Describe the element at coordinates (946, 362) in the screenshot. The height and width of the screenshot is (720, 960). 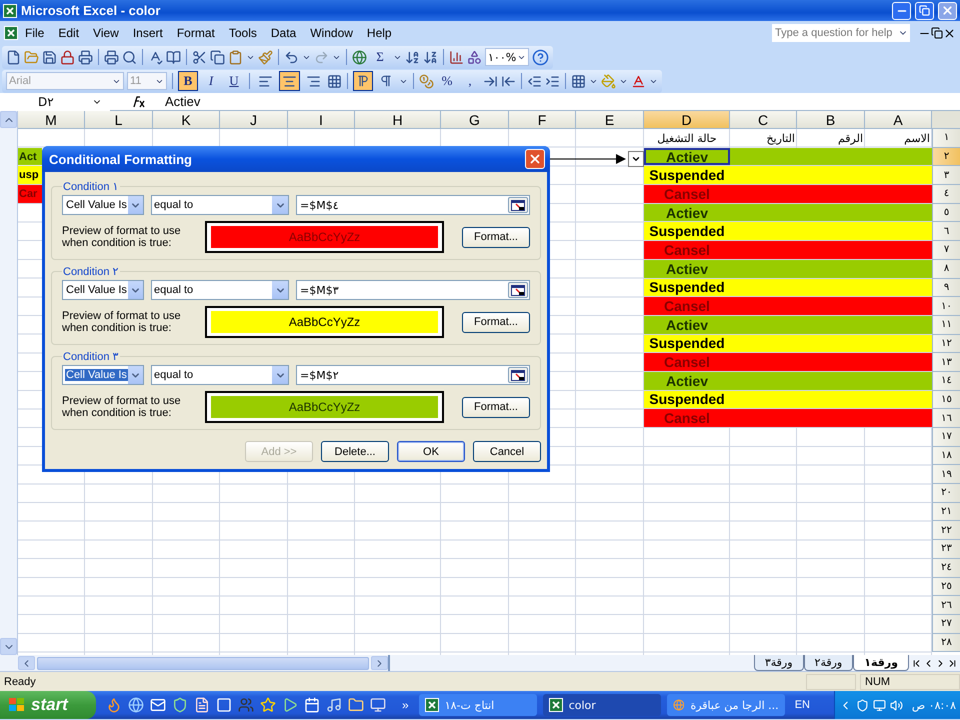
I see `row-header: ١٣` at that location.